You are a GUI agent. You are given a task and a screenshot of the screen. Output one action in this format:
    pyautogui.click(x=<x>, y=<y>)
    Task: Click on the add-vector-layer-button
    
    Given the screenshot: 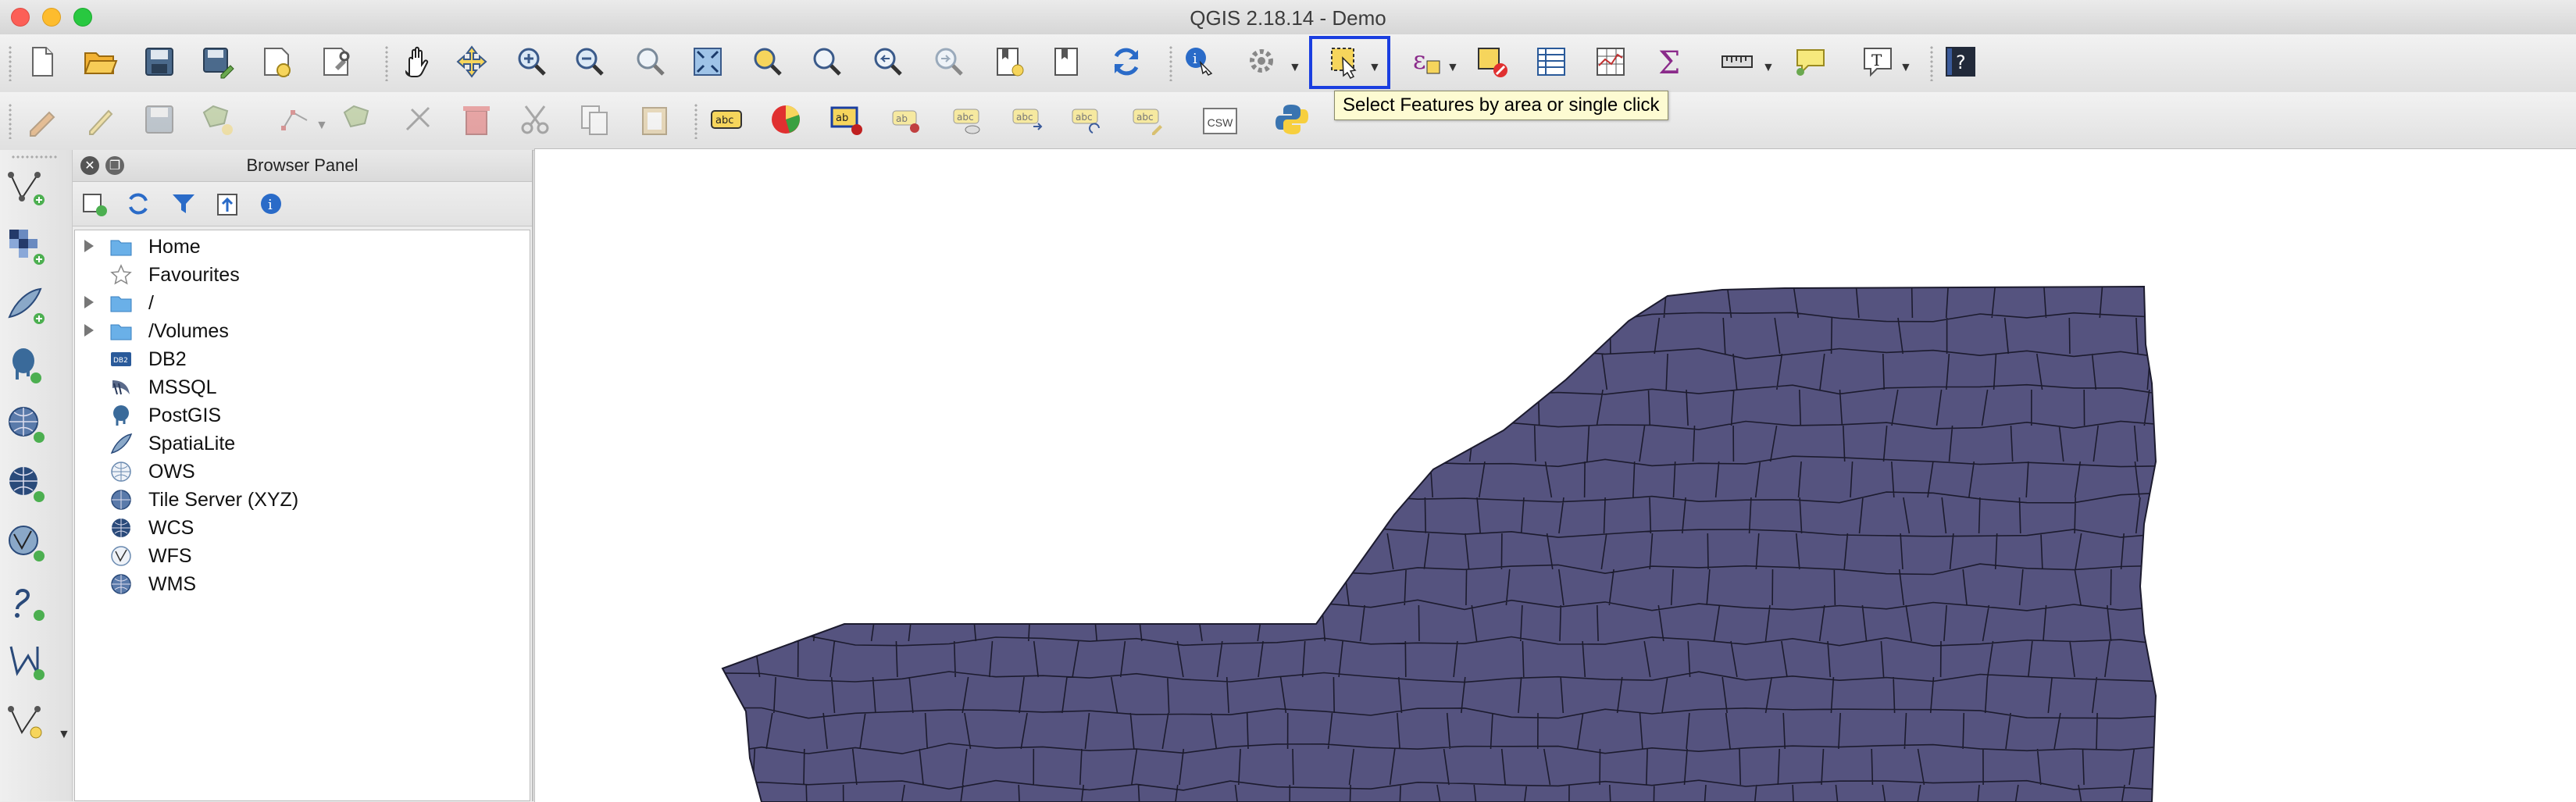 What is the action you would take?
    pyautogui.click(x=26, y=187)
    